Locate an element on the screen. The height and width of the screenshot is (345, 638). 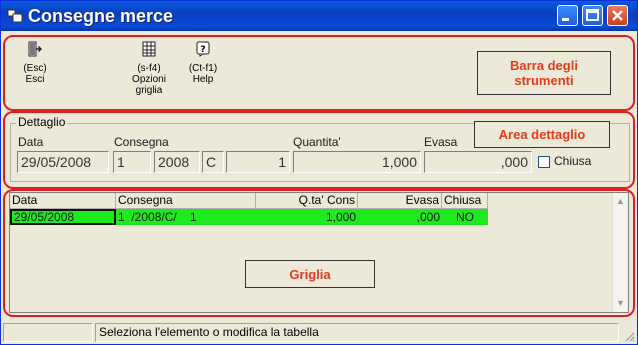
resize-grip-icon is located at coordinates (629, 336).